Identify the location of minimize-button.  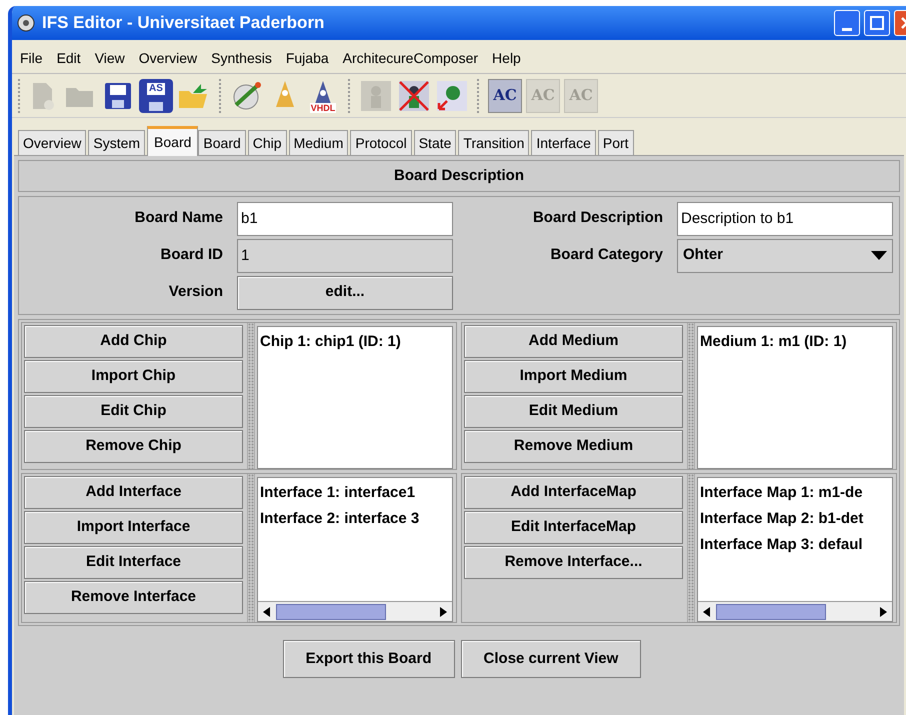
(847, 23).